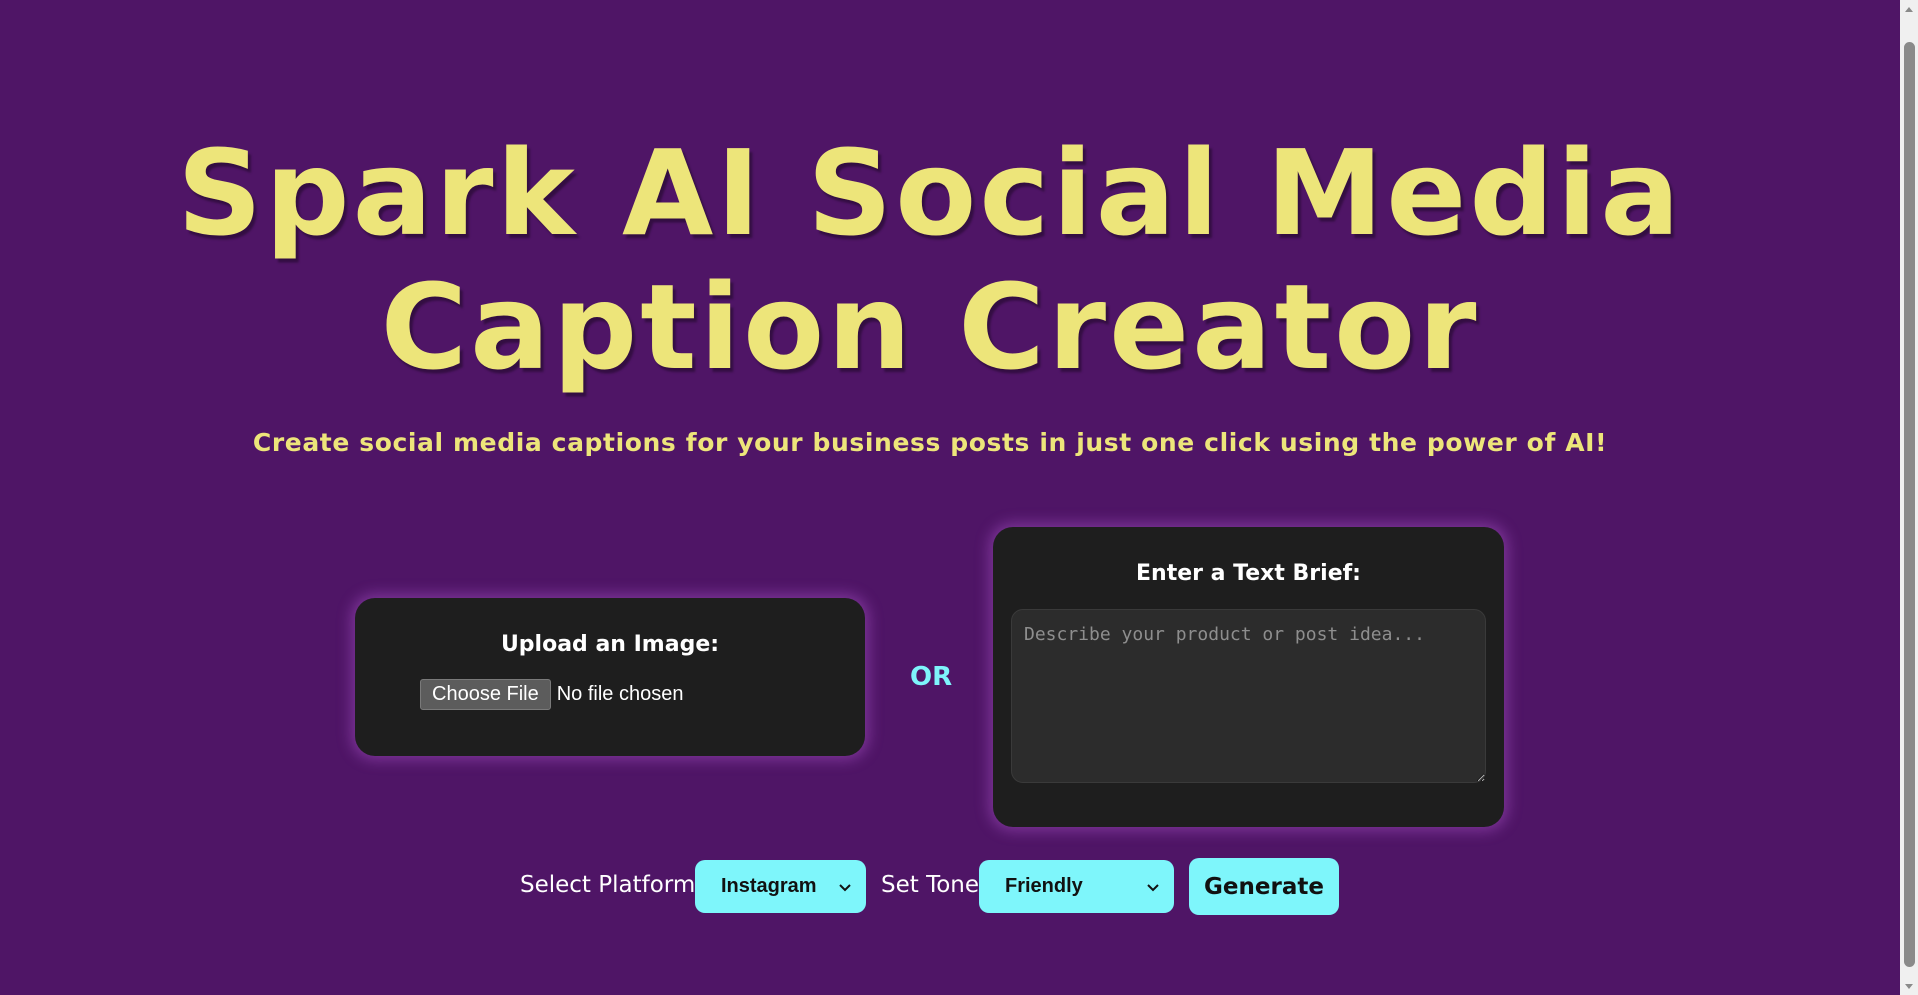 Image resolution: width=1918 pixels, height=995 pixels. I want to click on tone-select: Friendly, so click(1076, 886).